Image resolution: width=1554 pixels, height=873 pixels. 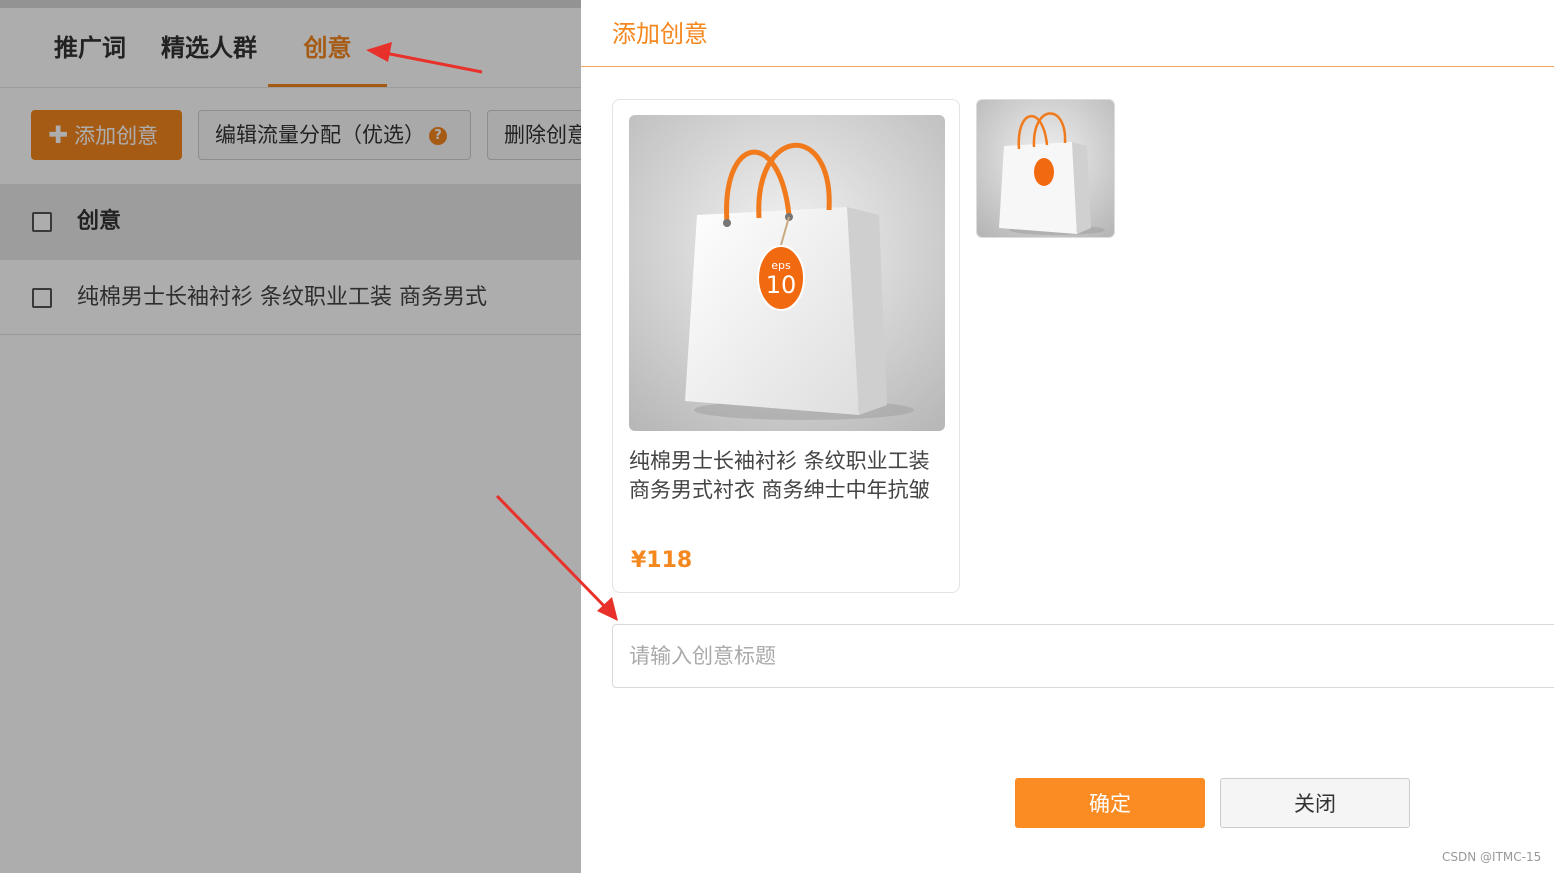 What do you see at coordinates (1067, 33) in the screenshot?
I see `dialog-header: 添加创意` at bounding box center [1067, 33].